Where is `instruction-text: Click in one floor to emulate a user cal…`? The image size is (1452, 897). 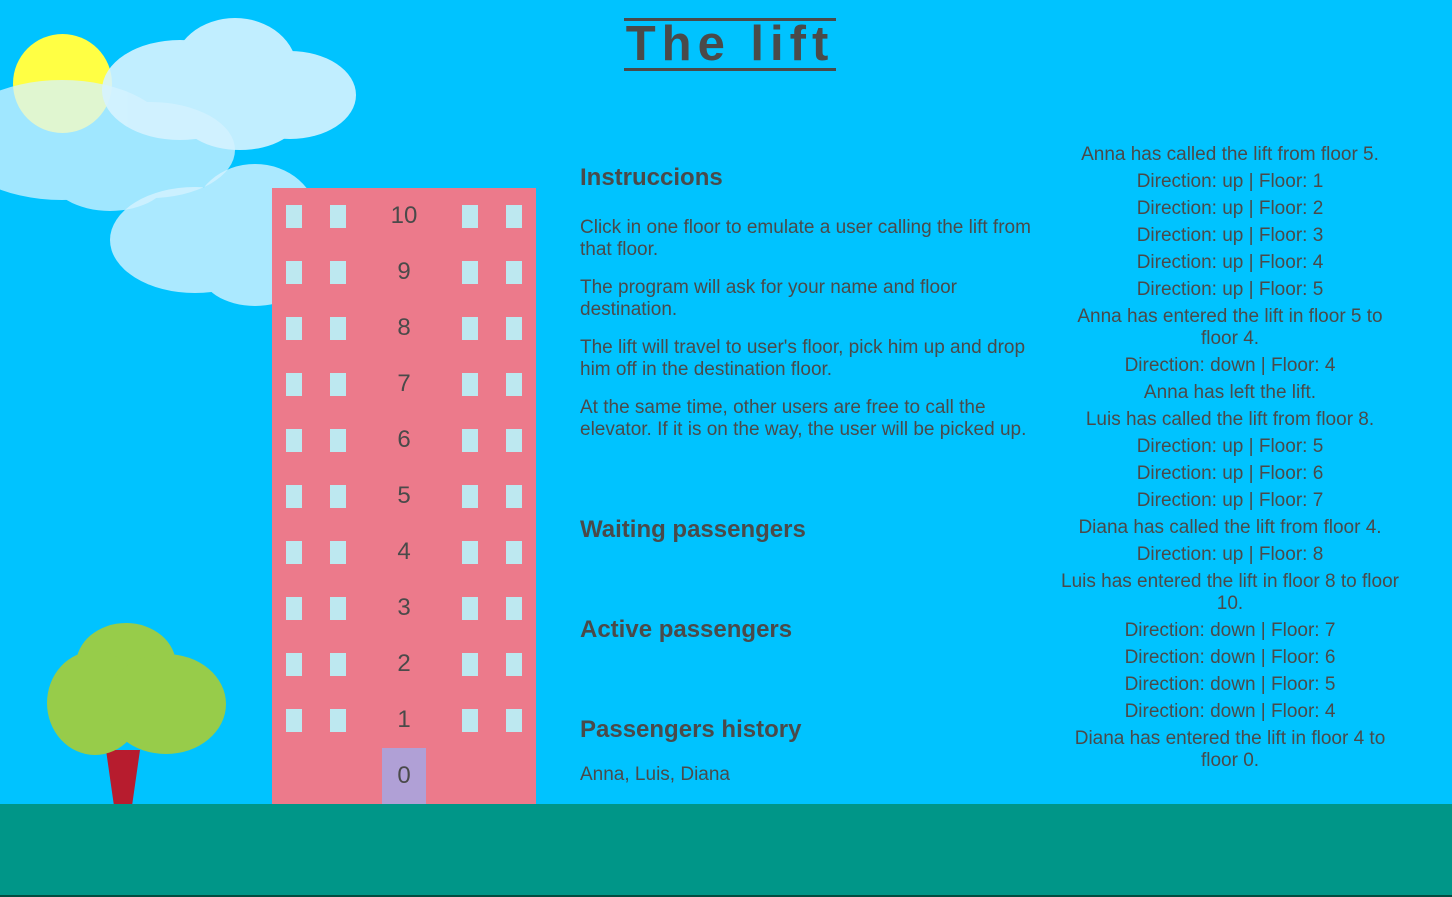 instruction-text: Click in one floor to emulate a user cal… is located at coordinates (805, 238).